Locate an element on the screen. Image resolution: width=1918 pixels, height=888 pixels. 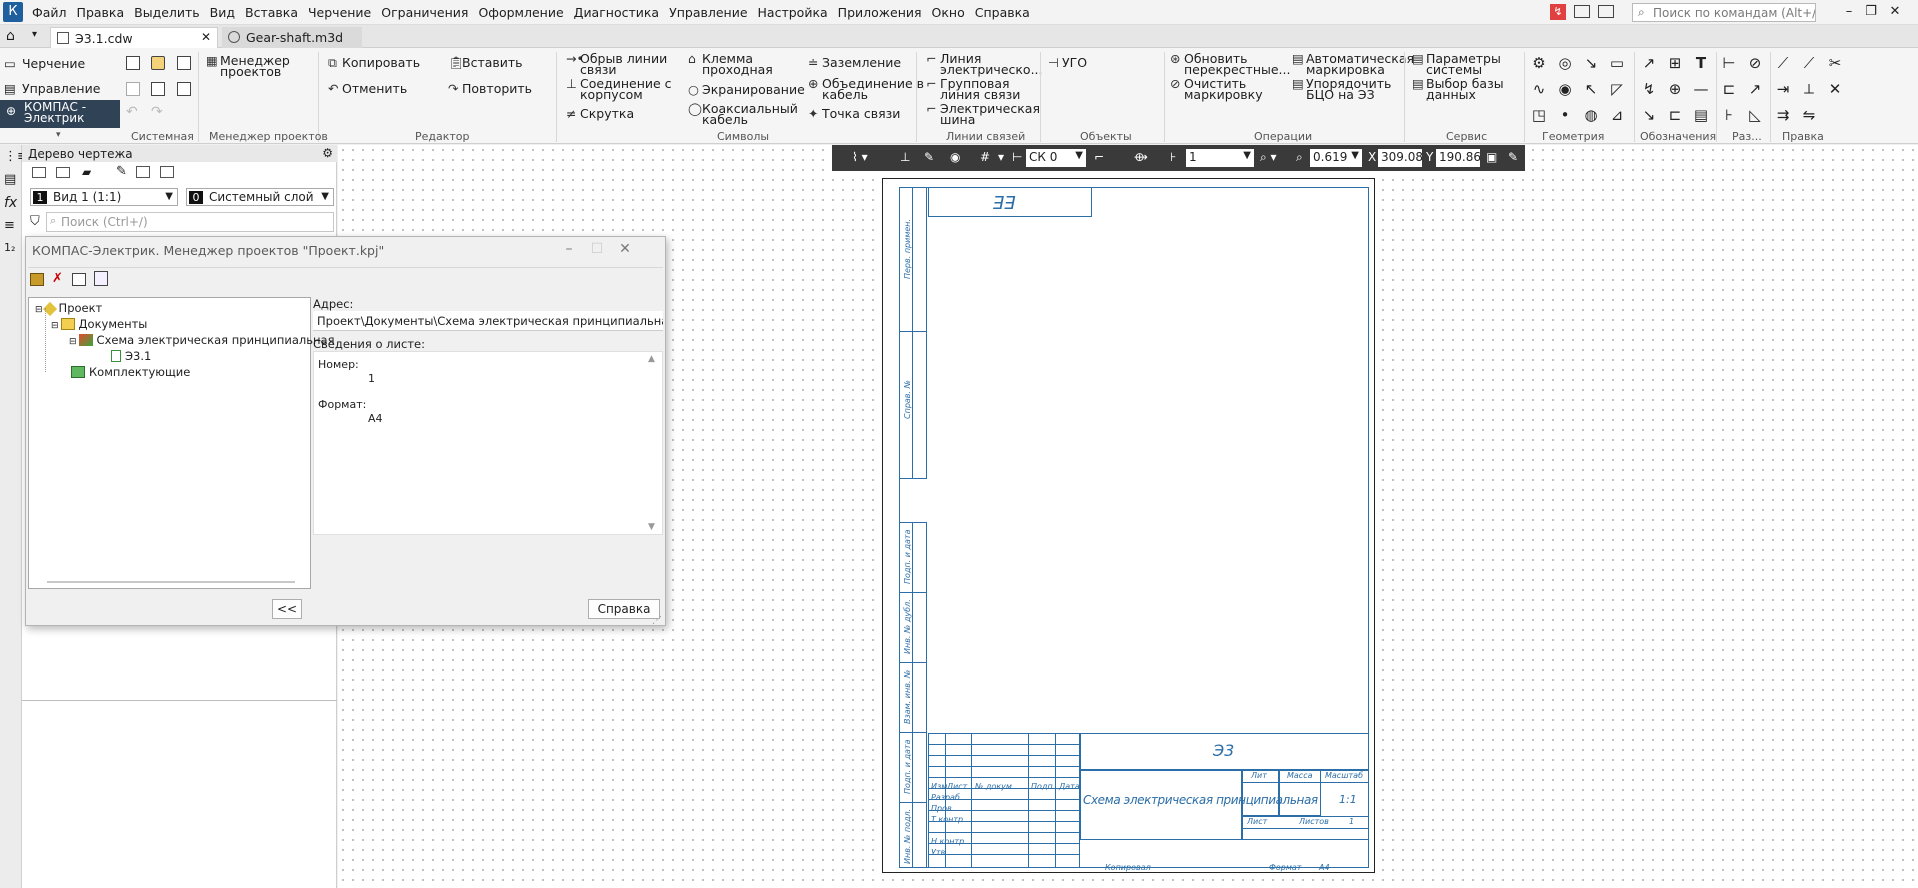
minimize-icon: – is located at coordinates (1849, 12).